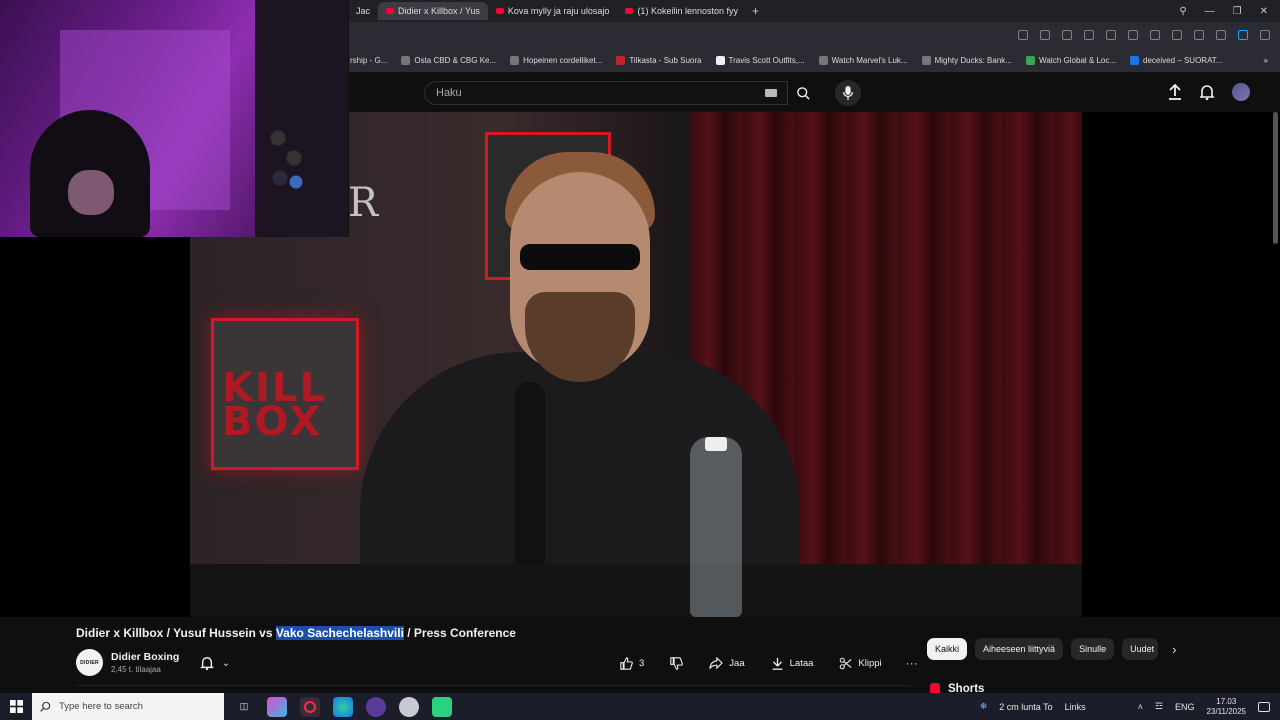 Image resolution: width=1280 pixels, height=720 pixels. I want to click on edge-icon, so click(343, 706).